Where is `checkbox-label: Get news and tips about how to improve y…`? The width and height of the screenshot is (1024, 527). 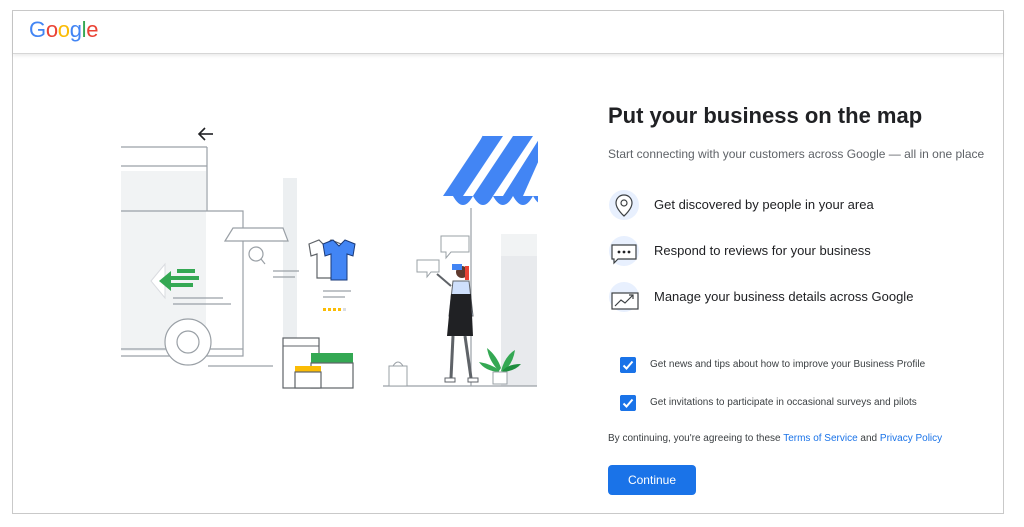
checkbox-label: Get news and tips about how to improve y… is located at coordinates (788, 364).